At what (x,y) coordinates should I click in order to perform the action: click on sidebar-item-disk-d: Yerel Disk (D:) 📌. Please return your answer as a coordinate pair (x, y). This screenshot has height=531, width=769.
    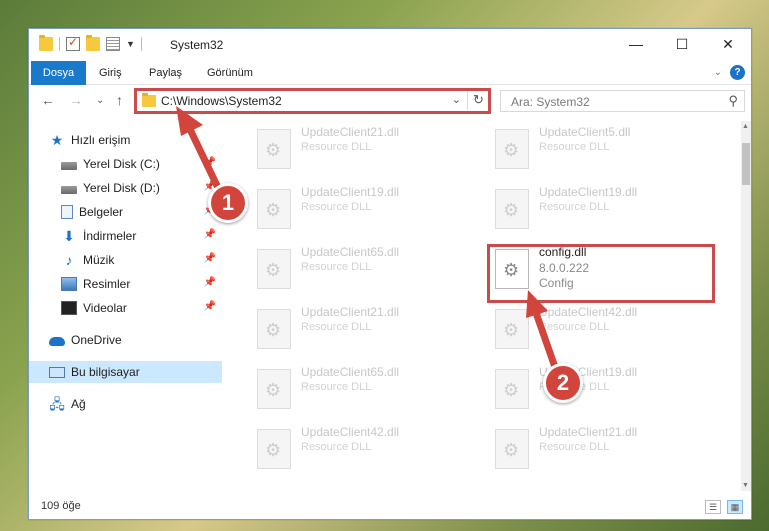
    Looking at the image, I should click on (125, 188).